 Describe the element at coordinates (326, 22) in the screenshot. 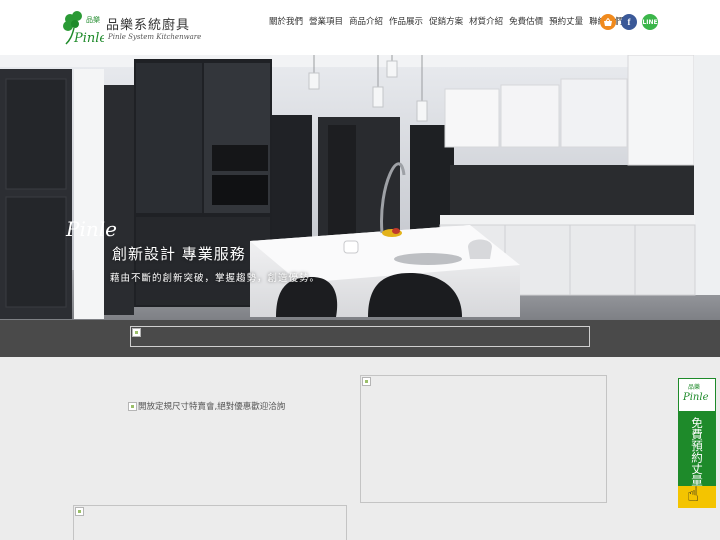

I see `nav-item-services: 營業項目` at that location.